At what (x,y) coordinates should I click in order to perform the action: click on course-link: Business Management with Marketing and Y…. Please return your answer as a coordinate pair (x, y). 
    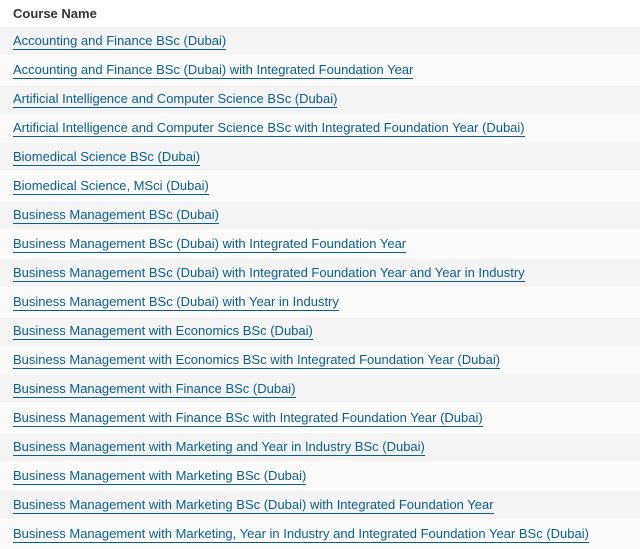
    Looking at the image, I should click on (219, 447).